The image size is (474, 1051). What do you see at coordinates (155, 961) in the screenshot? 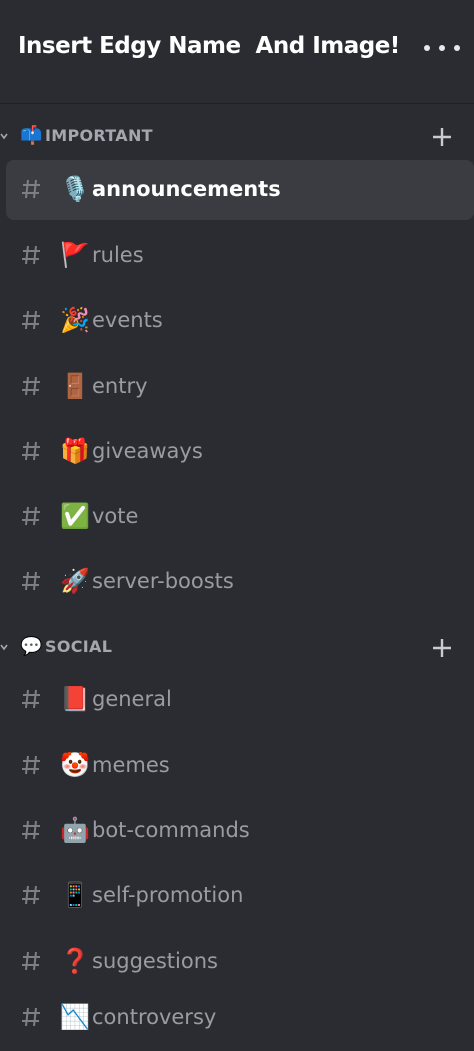
I see `channel-name: suggestions` at bounding box center [155, 961].